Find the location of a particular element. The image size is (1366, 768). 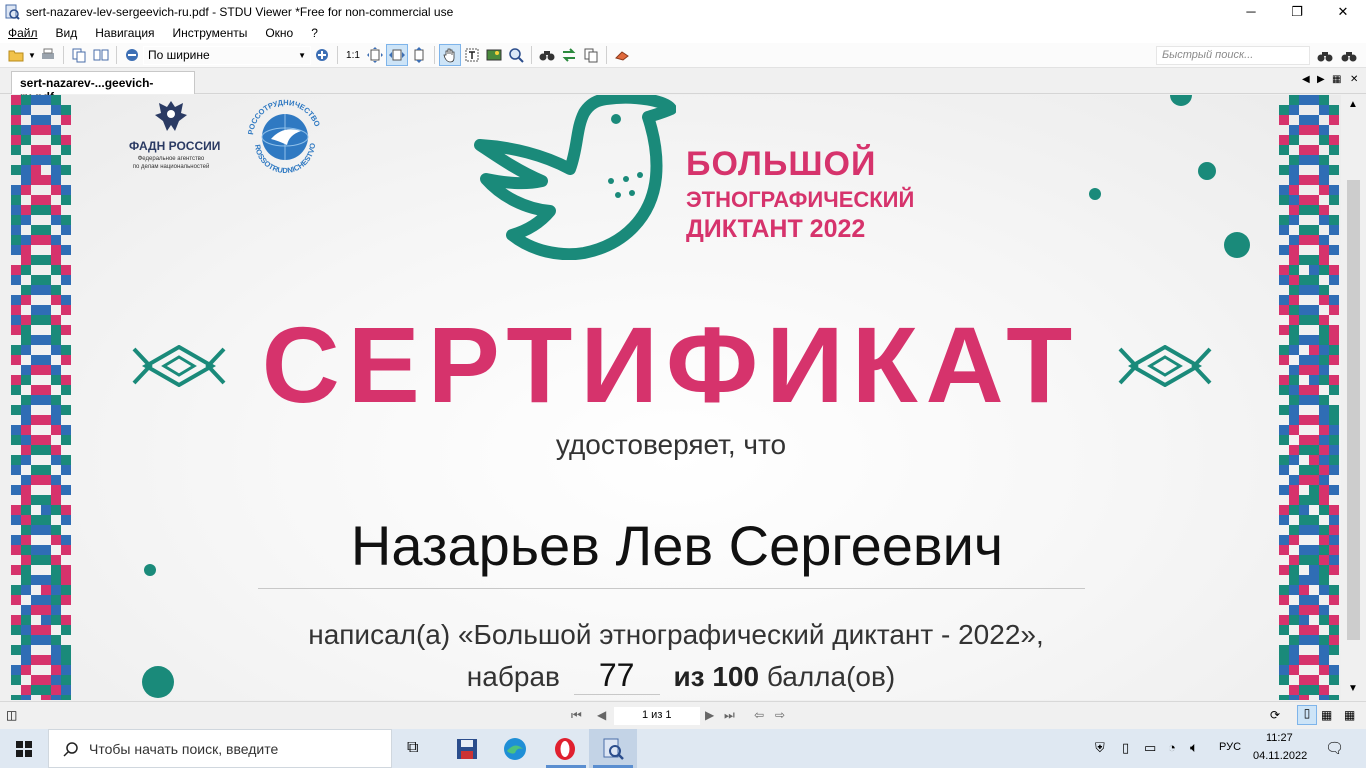

next-page-icon: ▶ is located at coordinates (709, 715).